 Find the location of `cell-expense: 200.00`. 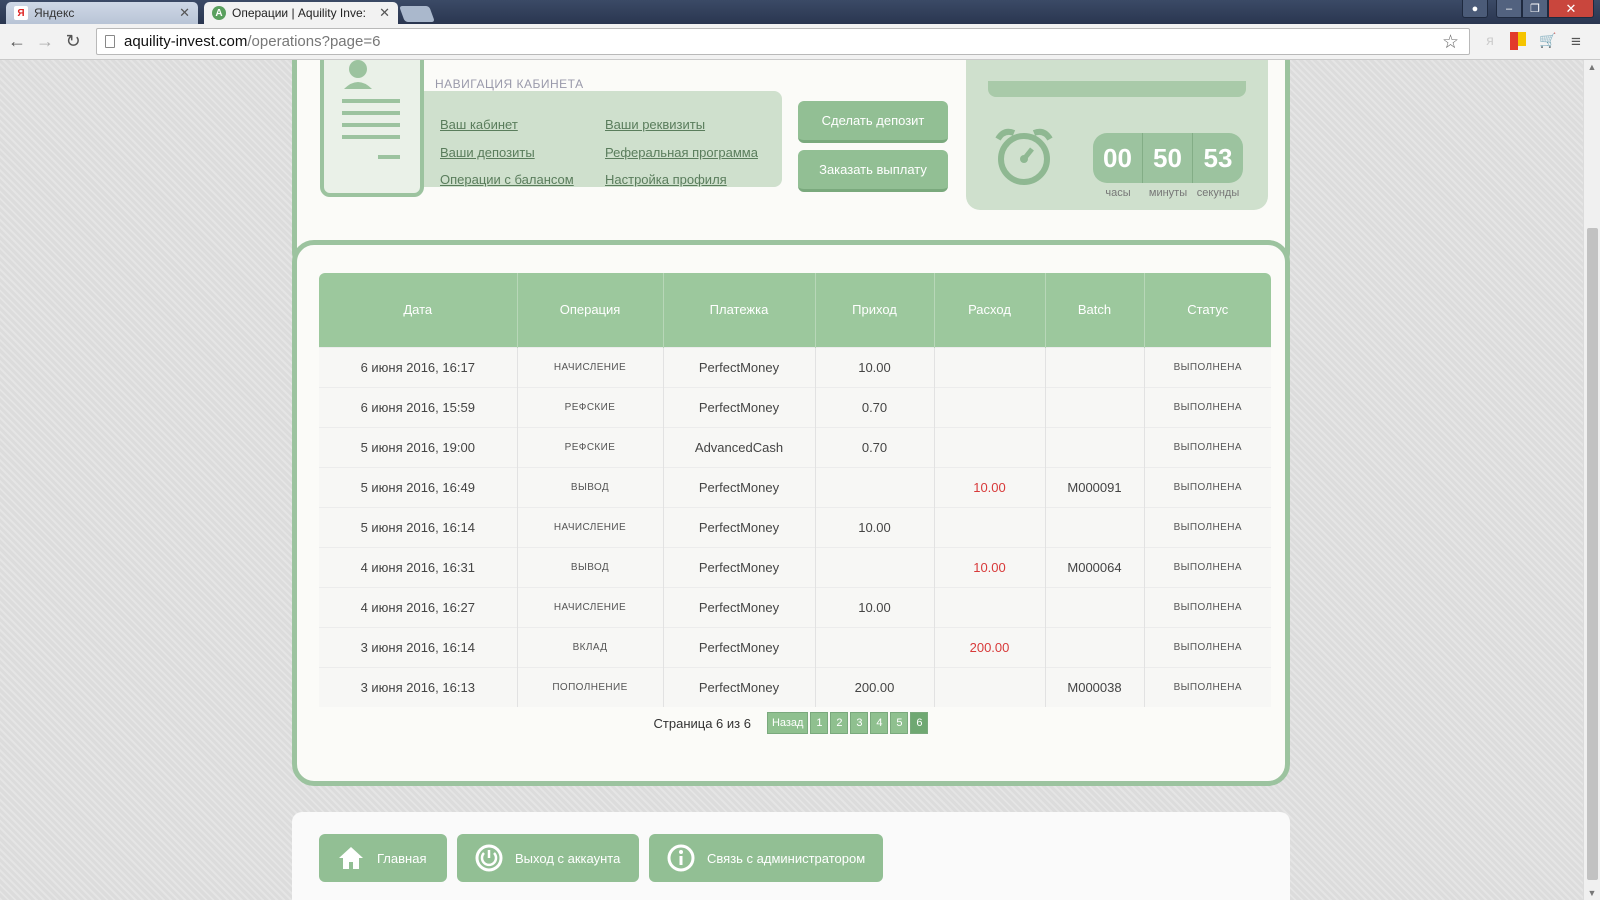

cell-expense: 200.00 is located at coordinates (989, 646).